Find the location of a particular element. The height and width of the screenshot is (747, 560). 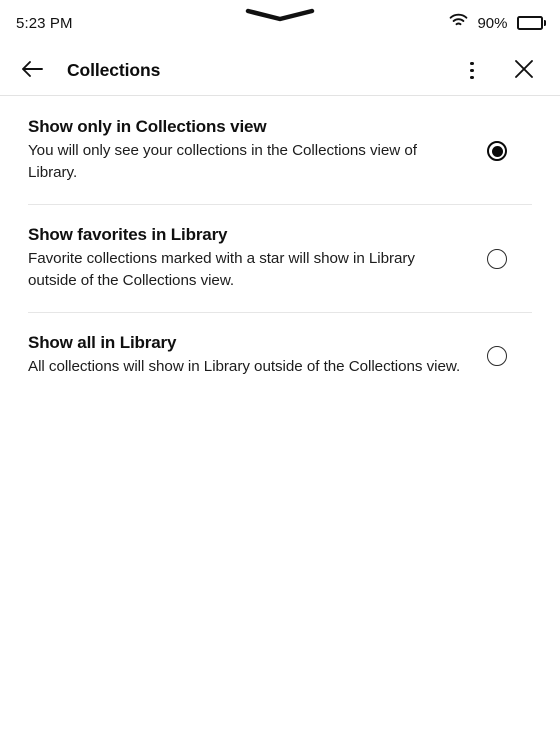

radio-button-show-all-in-library is located at coordinates (497, 356).